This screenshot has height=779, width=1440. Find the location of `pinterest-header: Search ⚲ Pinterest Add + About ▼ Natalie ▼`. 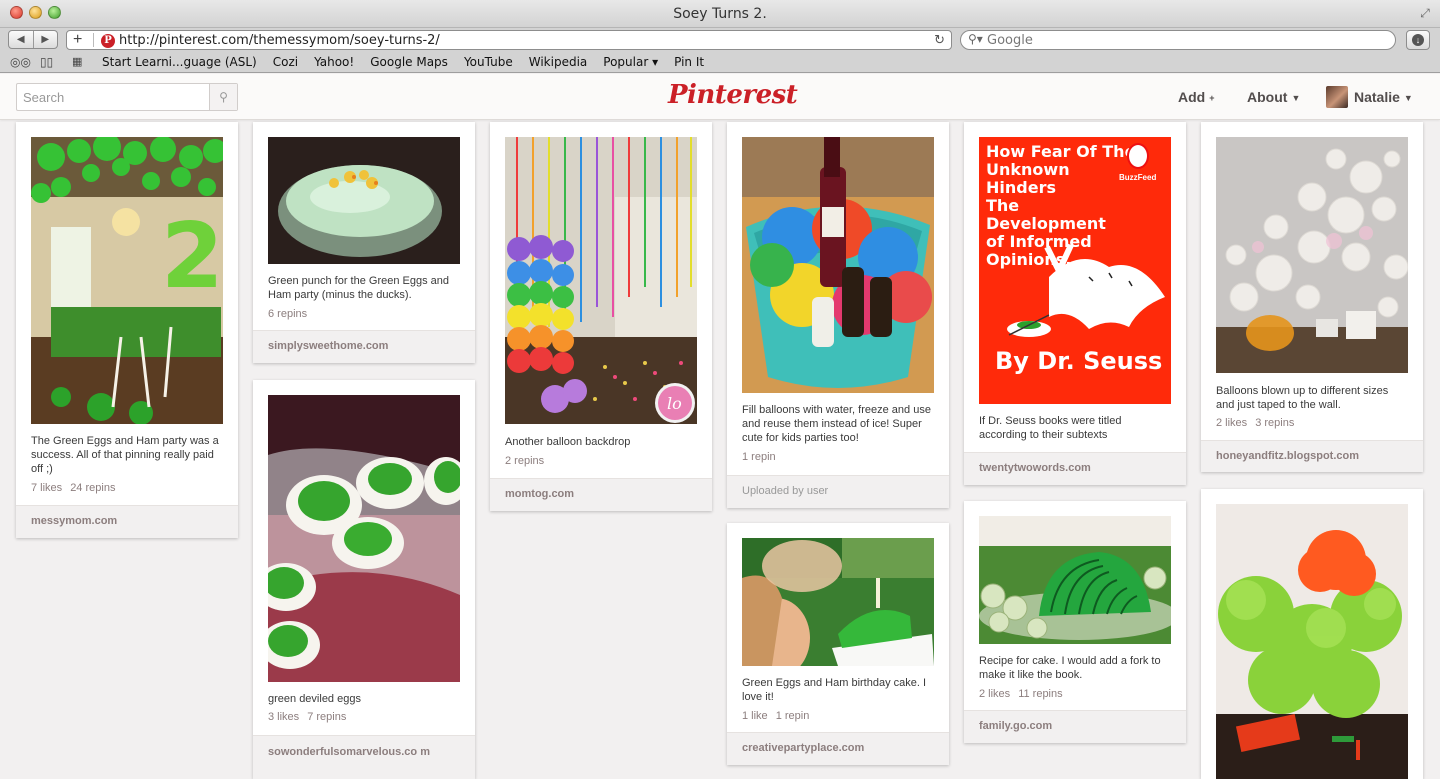

pinterest-header: Search ⚲ Pinterest Add + About ▼ Natalie ▼ is located at coordinates (720, 97).